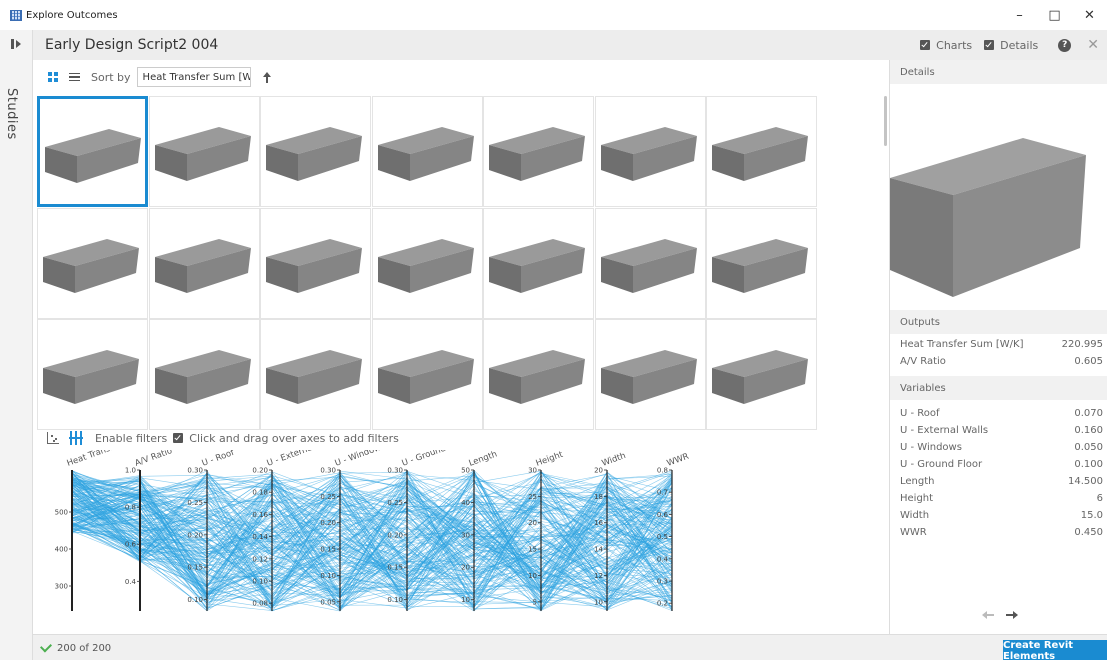 The image size is (1107, 660). I want to click on variable-label: Length, so click(917, 481).